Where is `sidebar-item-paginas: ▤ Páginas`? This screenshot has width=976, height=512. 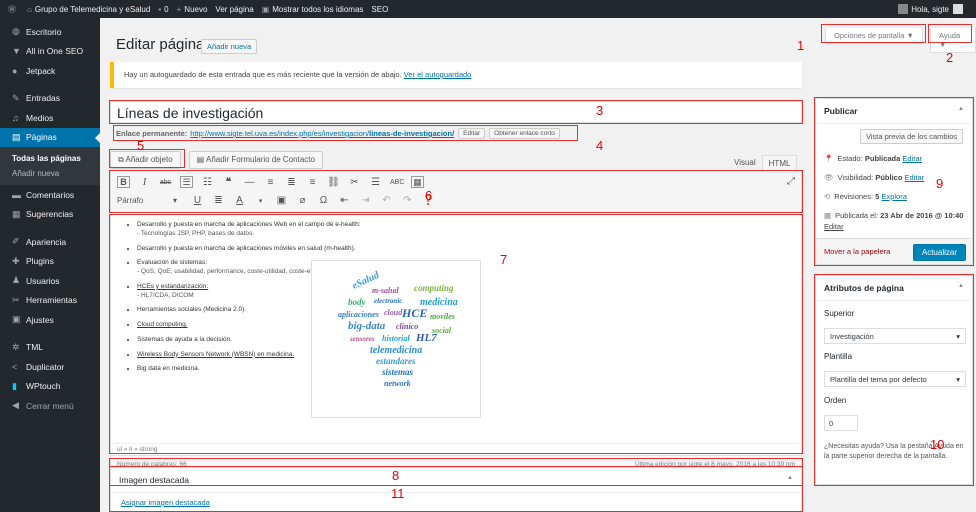 sidebar-item-paginas: ▤ Páginas is located at coordinates (50, 137).